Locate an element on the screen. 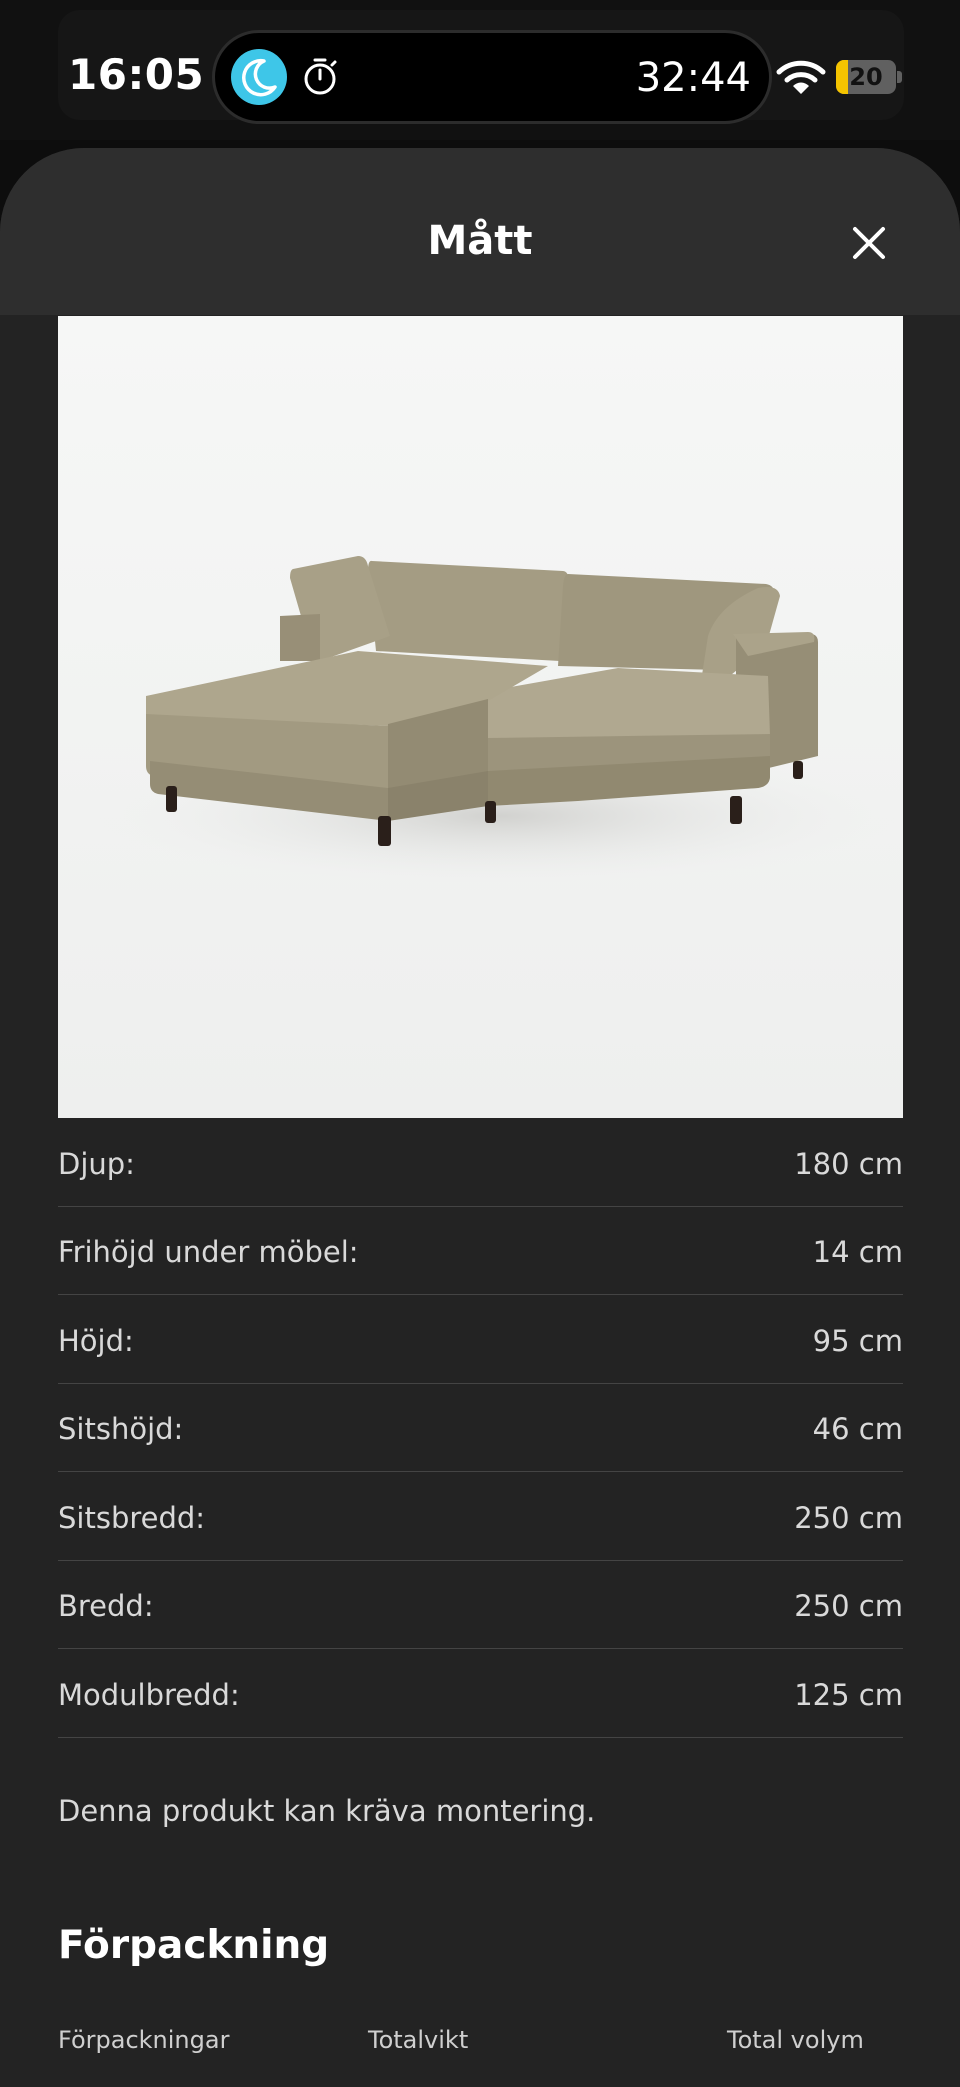 This screenshot has height=2087, width=960. sheet-header: Mått is located at coordinates (480, 231).